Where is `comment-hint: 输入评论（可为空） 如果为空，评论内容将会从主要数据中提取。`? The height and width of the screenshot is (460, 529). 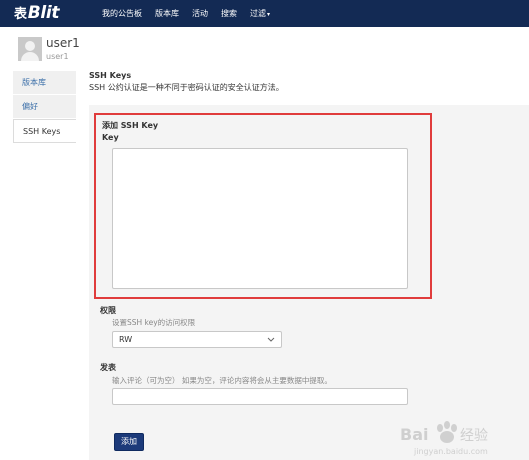
comment-hint: 输入评论（可为空） 如果为空，评论内容将会从主要数据中提取。 is located at coordinates (222, 380).